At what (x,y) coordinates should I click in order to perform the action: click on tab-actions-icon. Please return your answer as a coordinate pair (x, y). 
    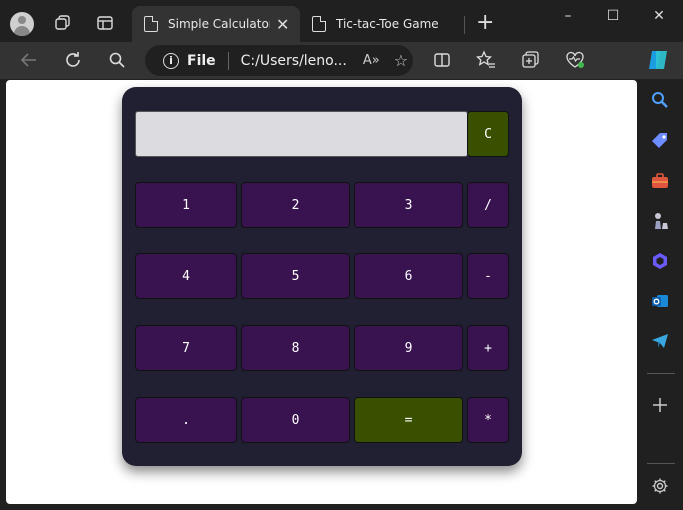
    Looking at the image, I should click on (105, 23).